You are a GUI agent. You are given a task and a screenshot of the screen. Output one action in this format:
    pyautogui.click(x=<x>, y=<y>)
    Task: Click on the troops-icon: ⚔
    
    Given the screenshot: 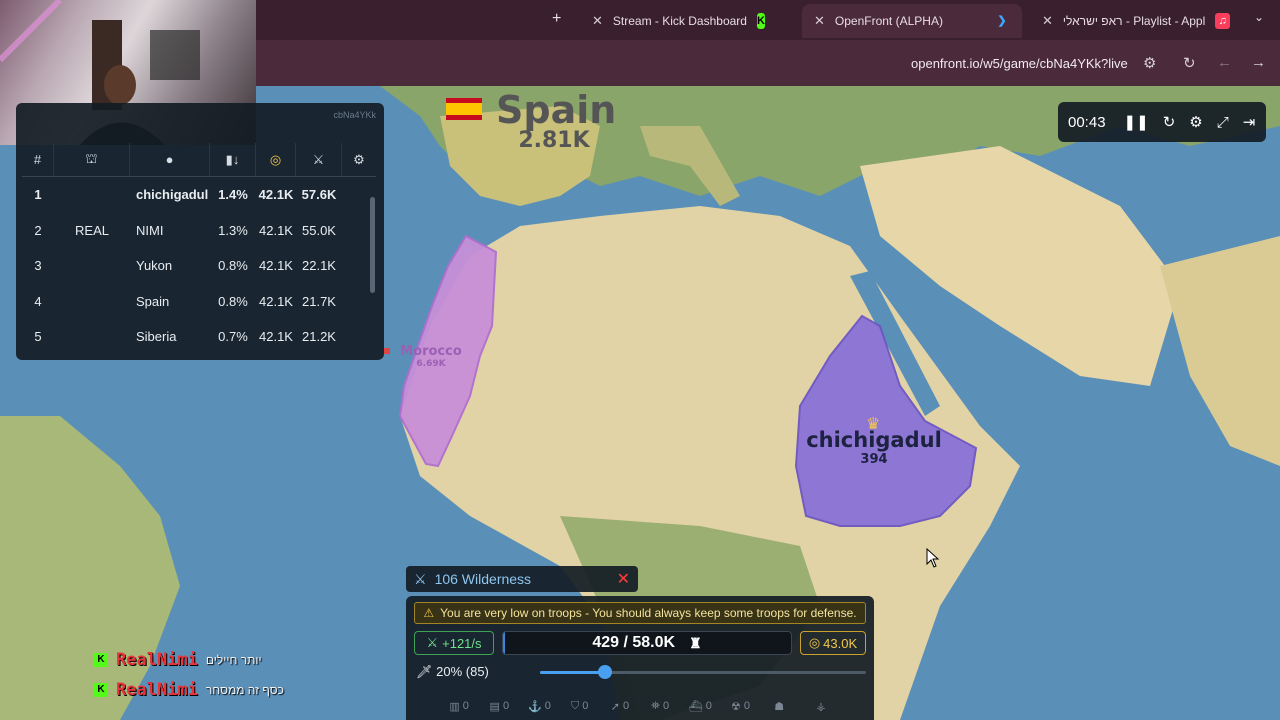 What is the action you would take?
    pyautogui.click(x=319, y=159)
    